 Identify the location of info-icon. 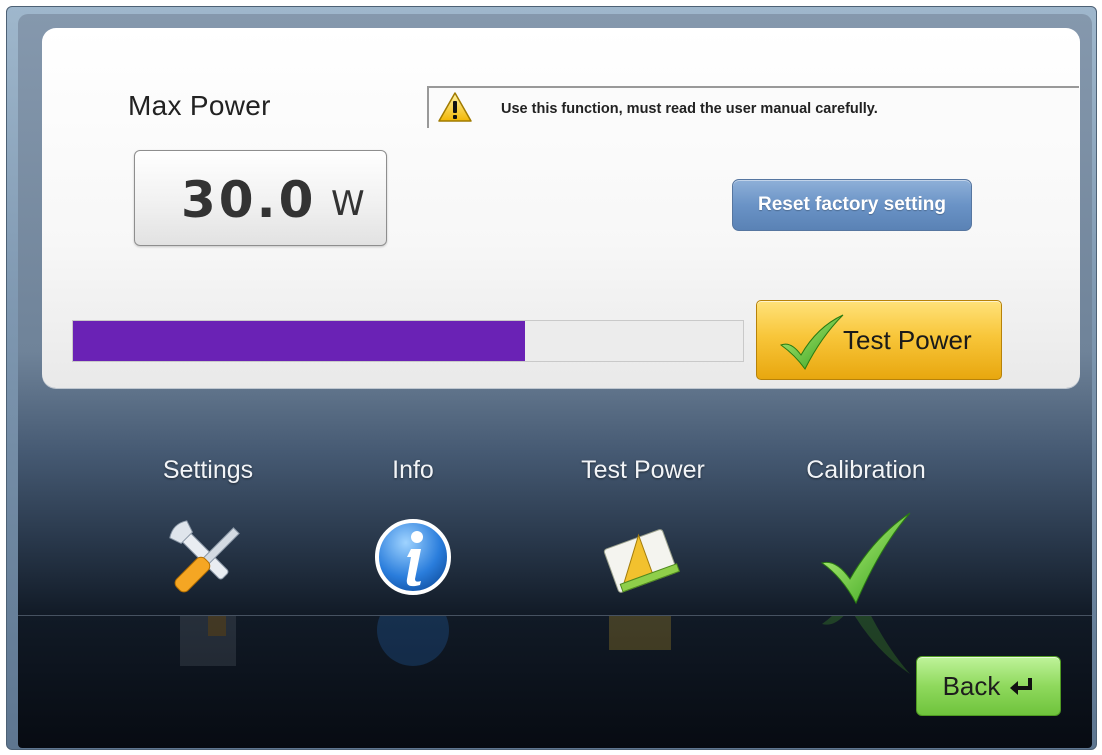
(413, 557).